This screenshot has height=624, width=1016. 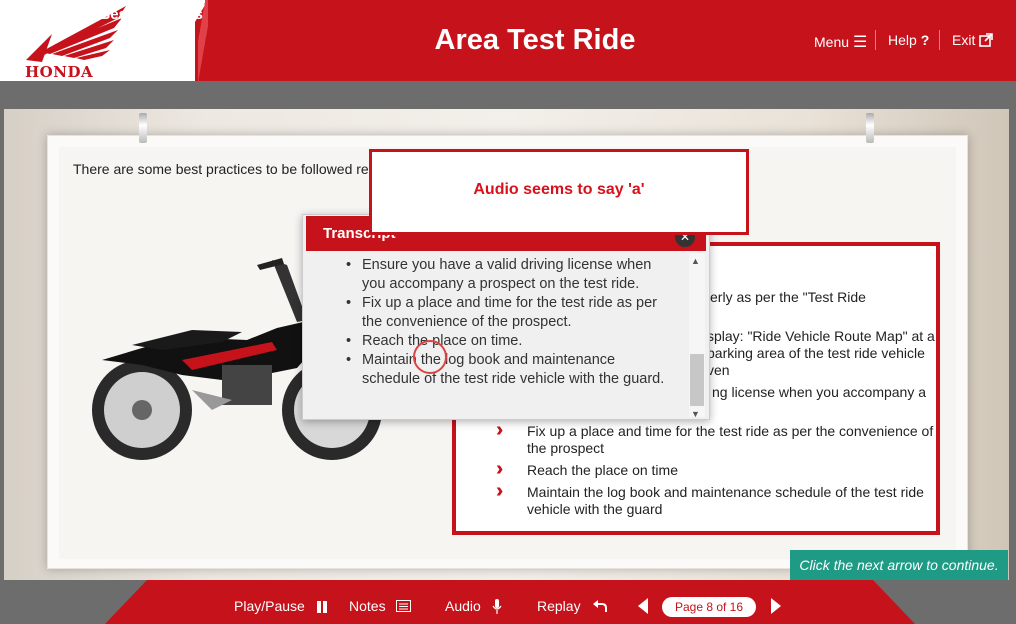 I want to click on help-label: Help, so click(x=902, y=40).